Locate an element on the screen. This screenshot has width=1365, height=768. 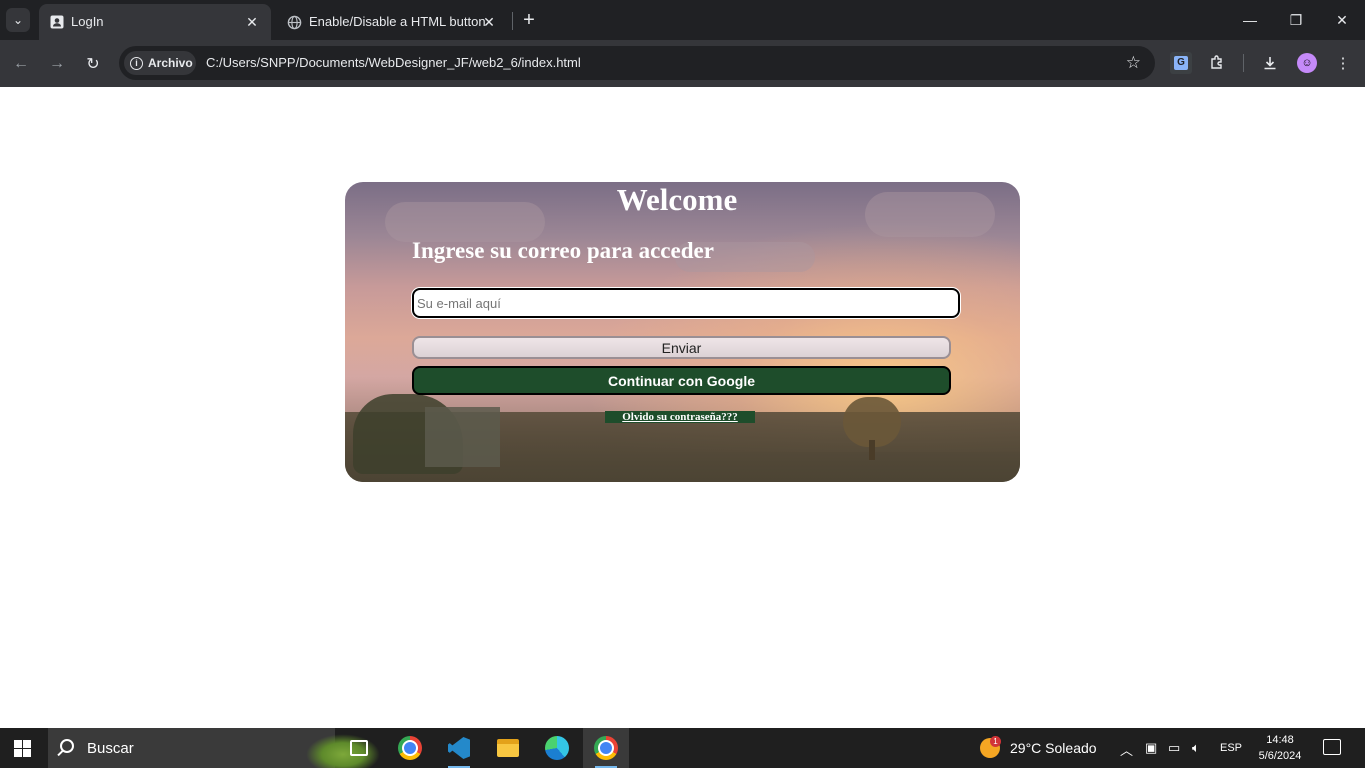
plus-icon: + is located at coordinates (529, 19).